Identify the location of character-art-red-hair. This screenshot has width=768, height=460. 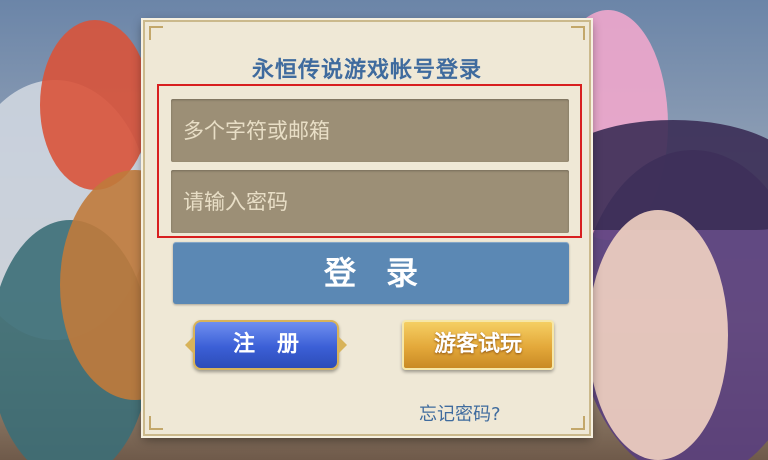
(95, 105).